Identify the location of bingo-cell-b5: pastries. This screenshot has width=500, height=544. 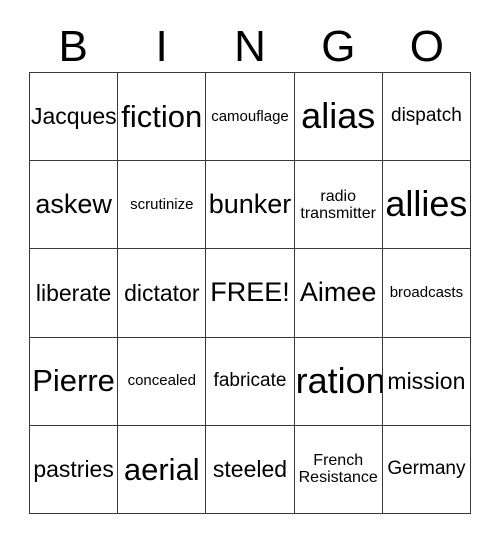
(74, 469).